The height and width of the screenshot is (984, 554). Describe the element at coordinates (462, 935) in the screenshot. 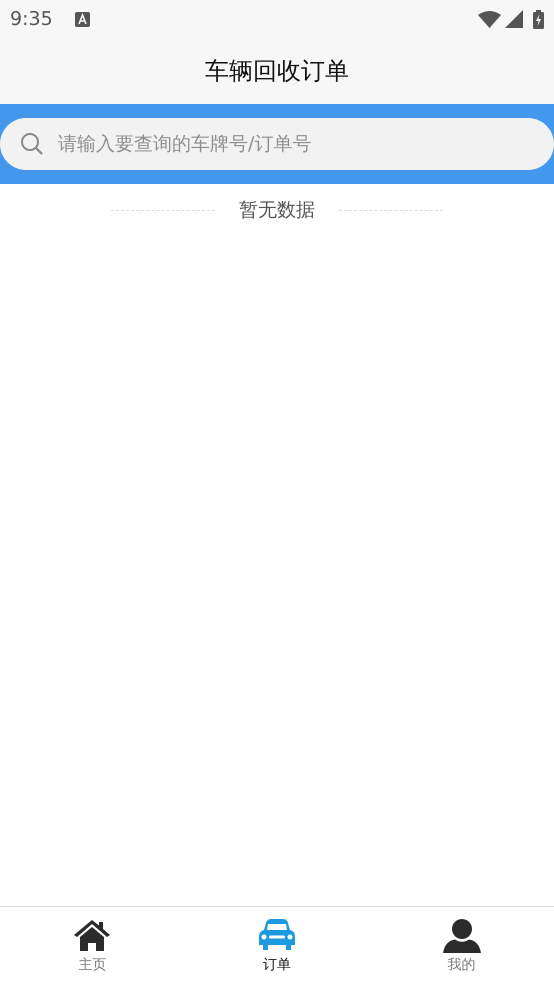

I see `person-icon` at that location.